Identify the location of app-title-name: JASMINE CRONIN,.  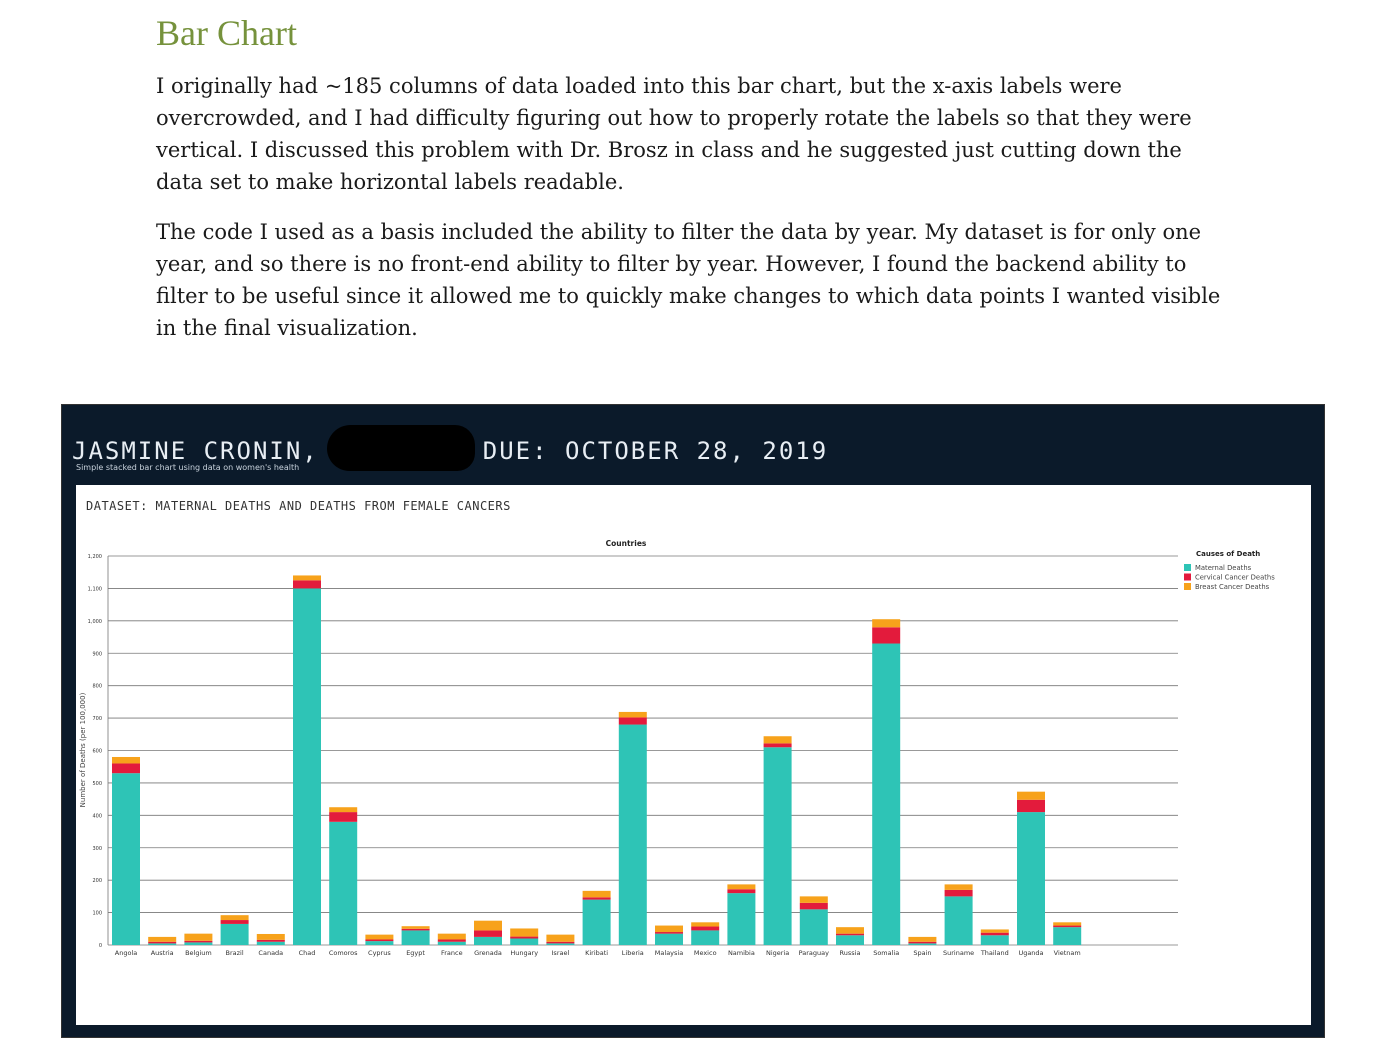
(195, 451).